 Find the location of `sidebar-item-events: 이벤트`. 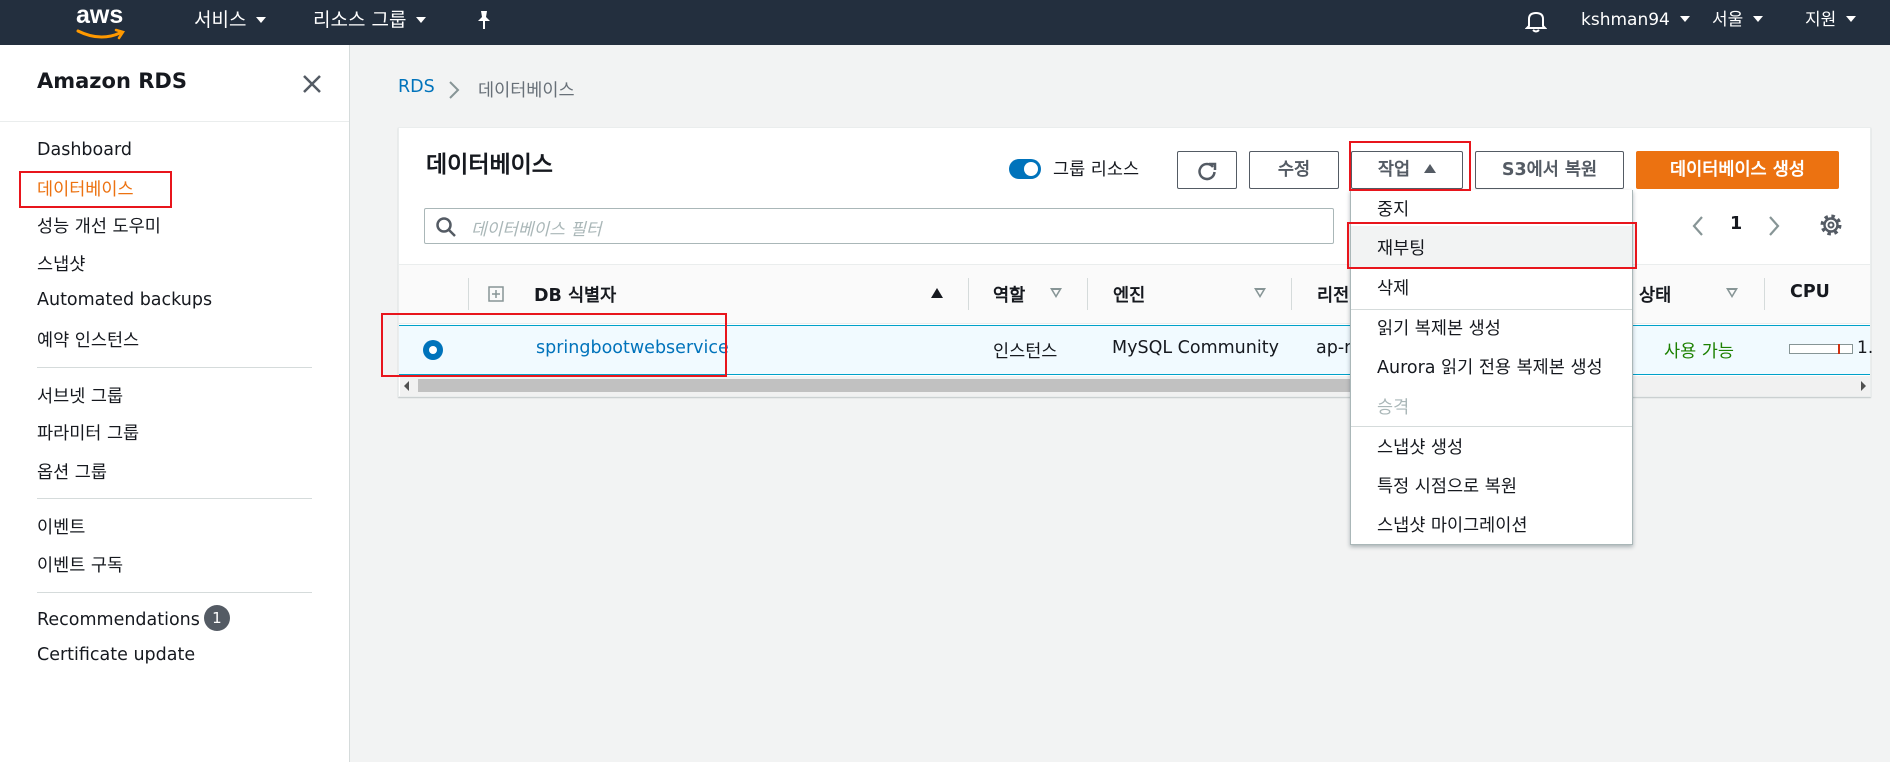

sidebar-item-events: 이벤트 is located at coordinates (61, 526).